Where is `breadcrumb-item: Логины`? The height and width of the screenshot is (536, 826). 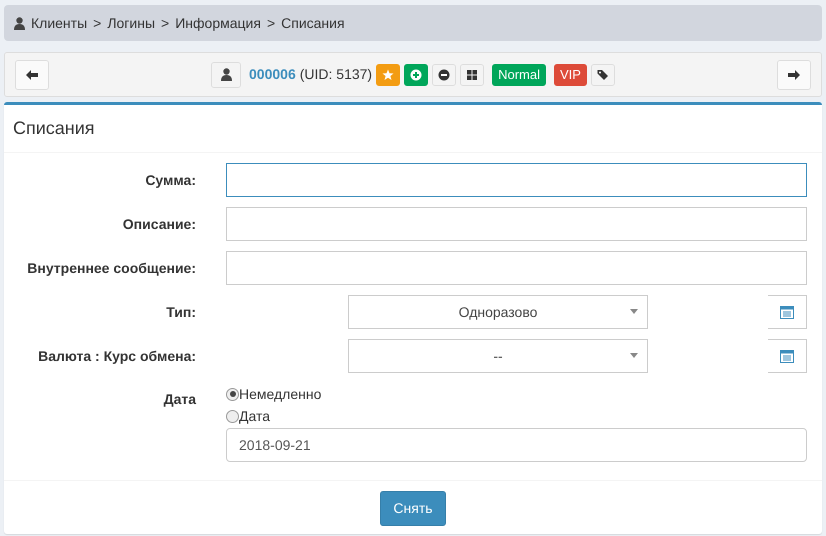 breadcrumb-item: Логины is located at coordinates (131, 23).